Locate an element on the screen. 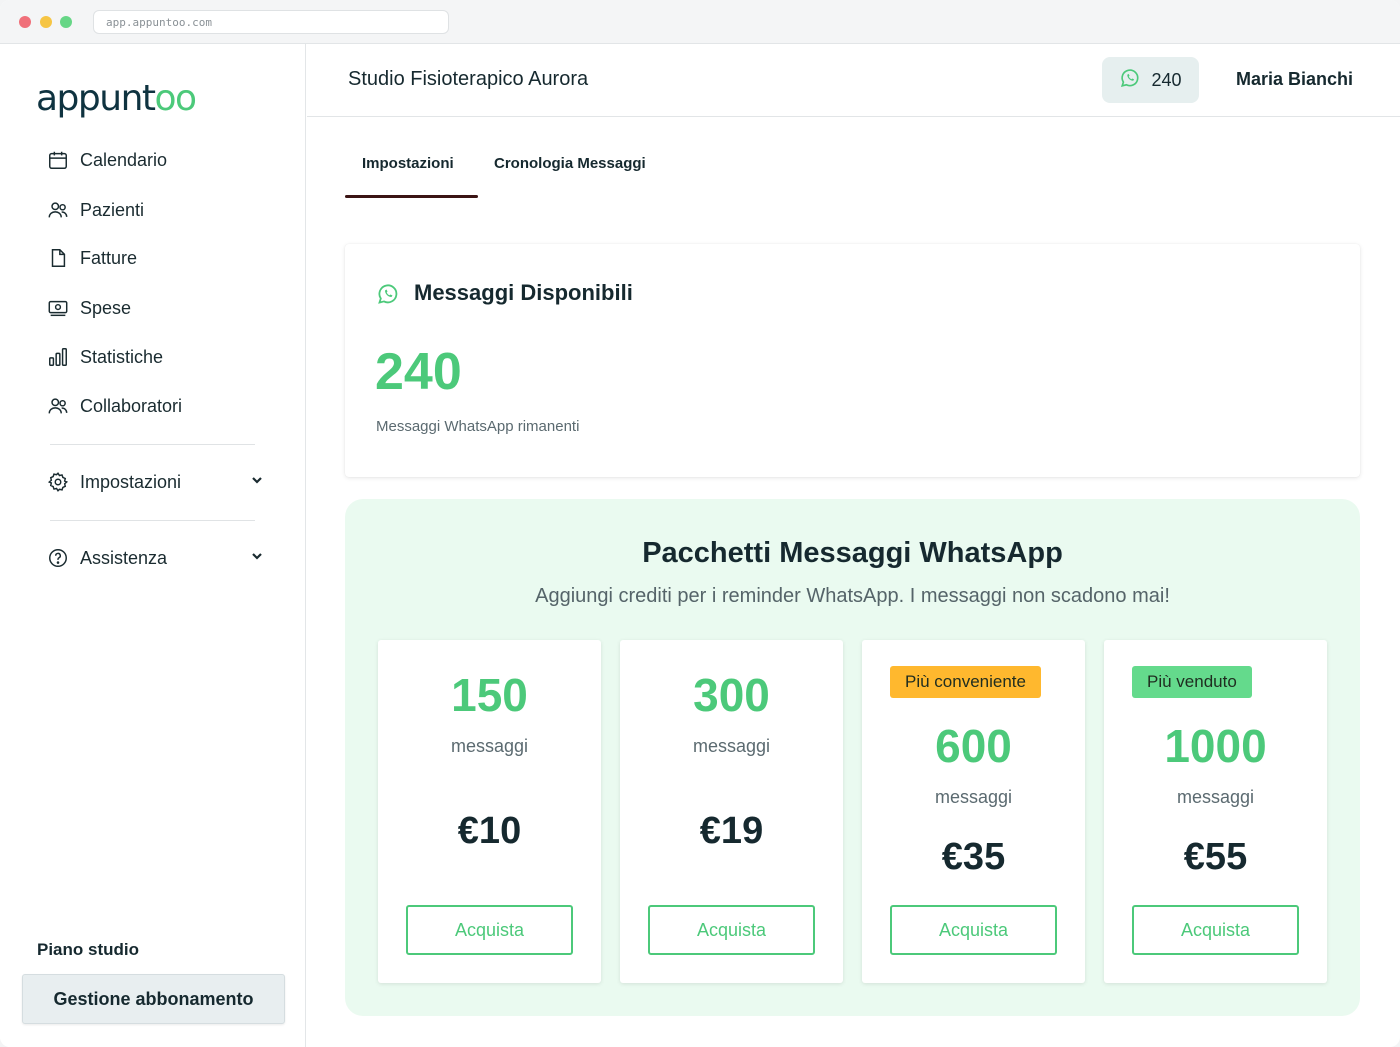 The height and width of the screenshot is (1047, 1400). package-quantity: 300 is located at coordinates (731, 695).